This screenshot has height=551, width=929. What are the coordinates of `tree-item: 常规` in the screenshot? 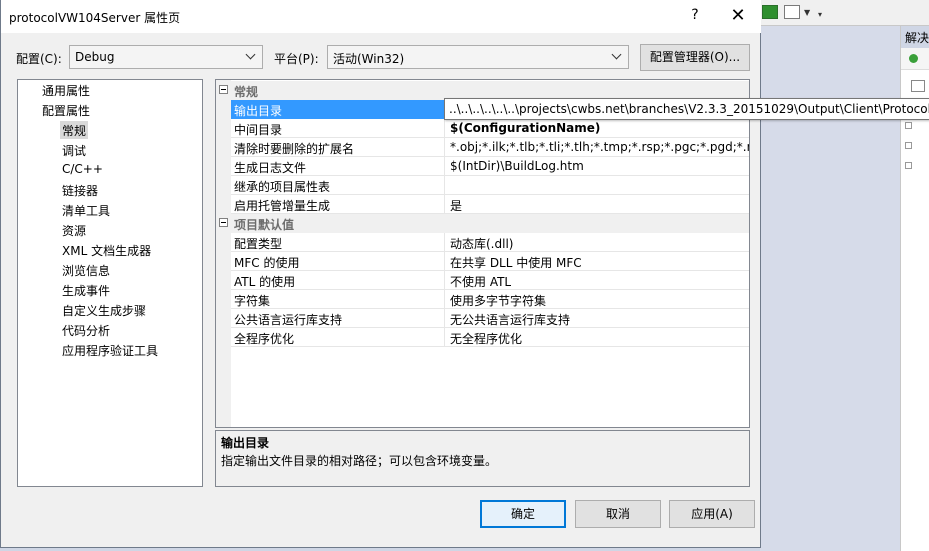 It's located at (74, 130).